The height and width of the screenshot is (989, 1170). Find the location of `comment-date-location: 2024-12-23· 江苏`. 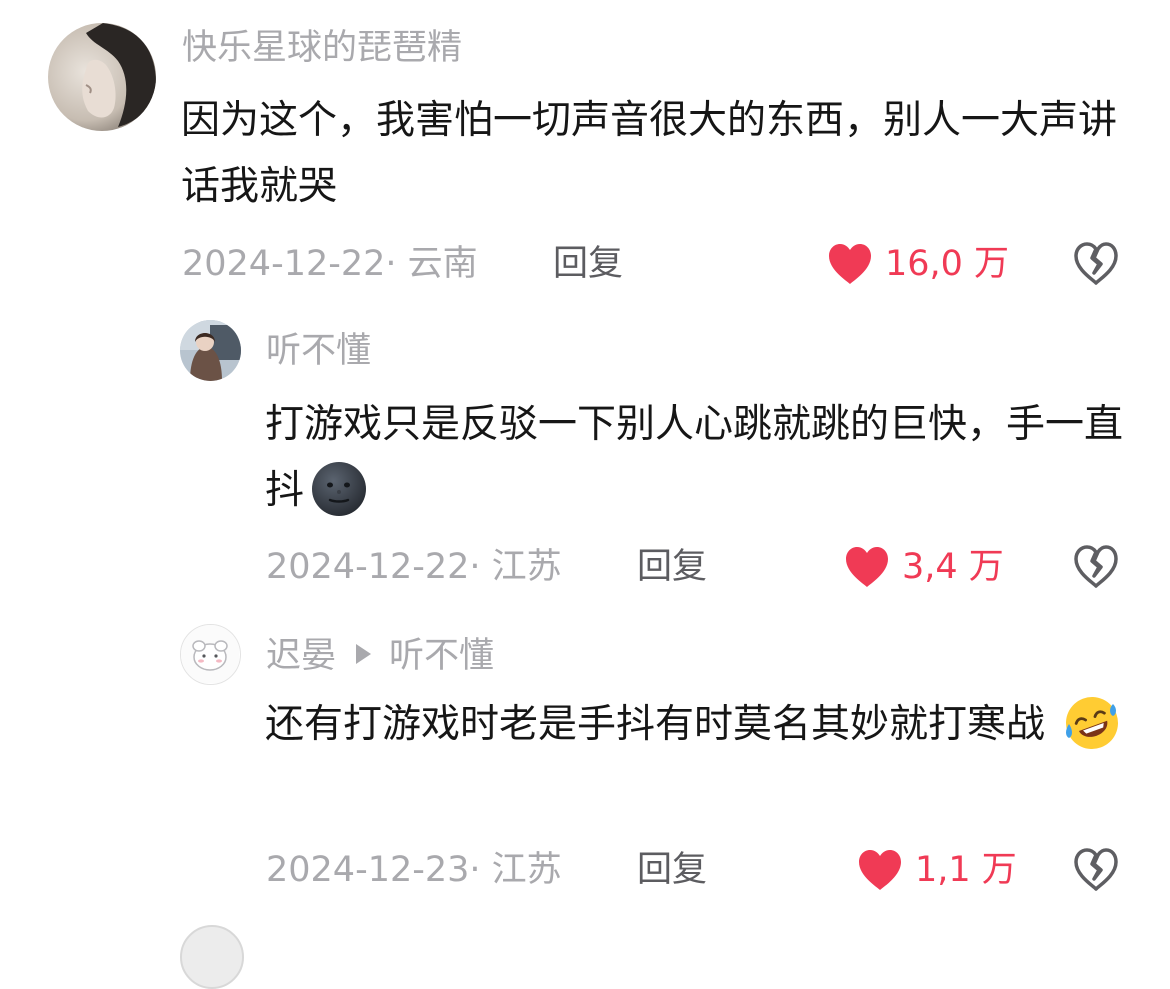

comment-date-location: 2024-12-23· 江苏 is located at coordinates (414, 870).